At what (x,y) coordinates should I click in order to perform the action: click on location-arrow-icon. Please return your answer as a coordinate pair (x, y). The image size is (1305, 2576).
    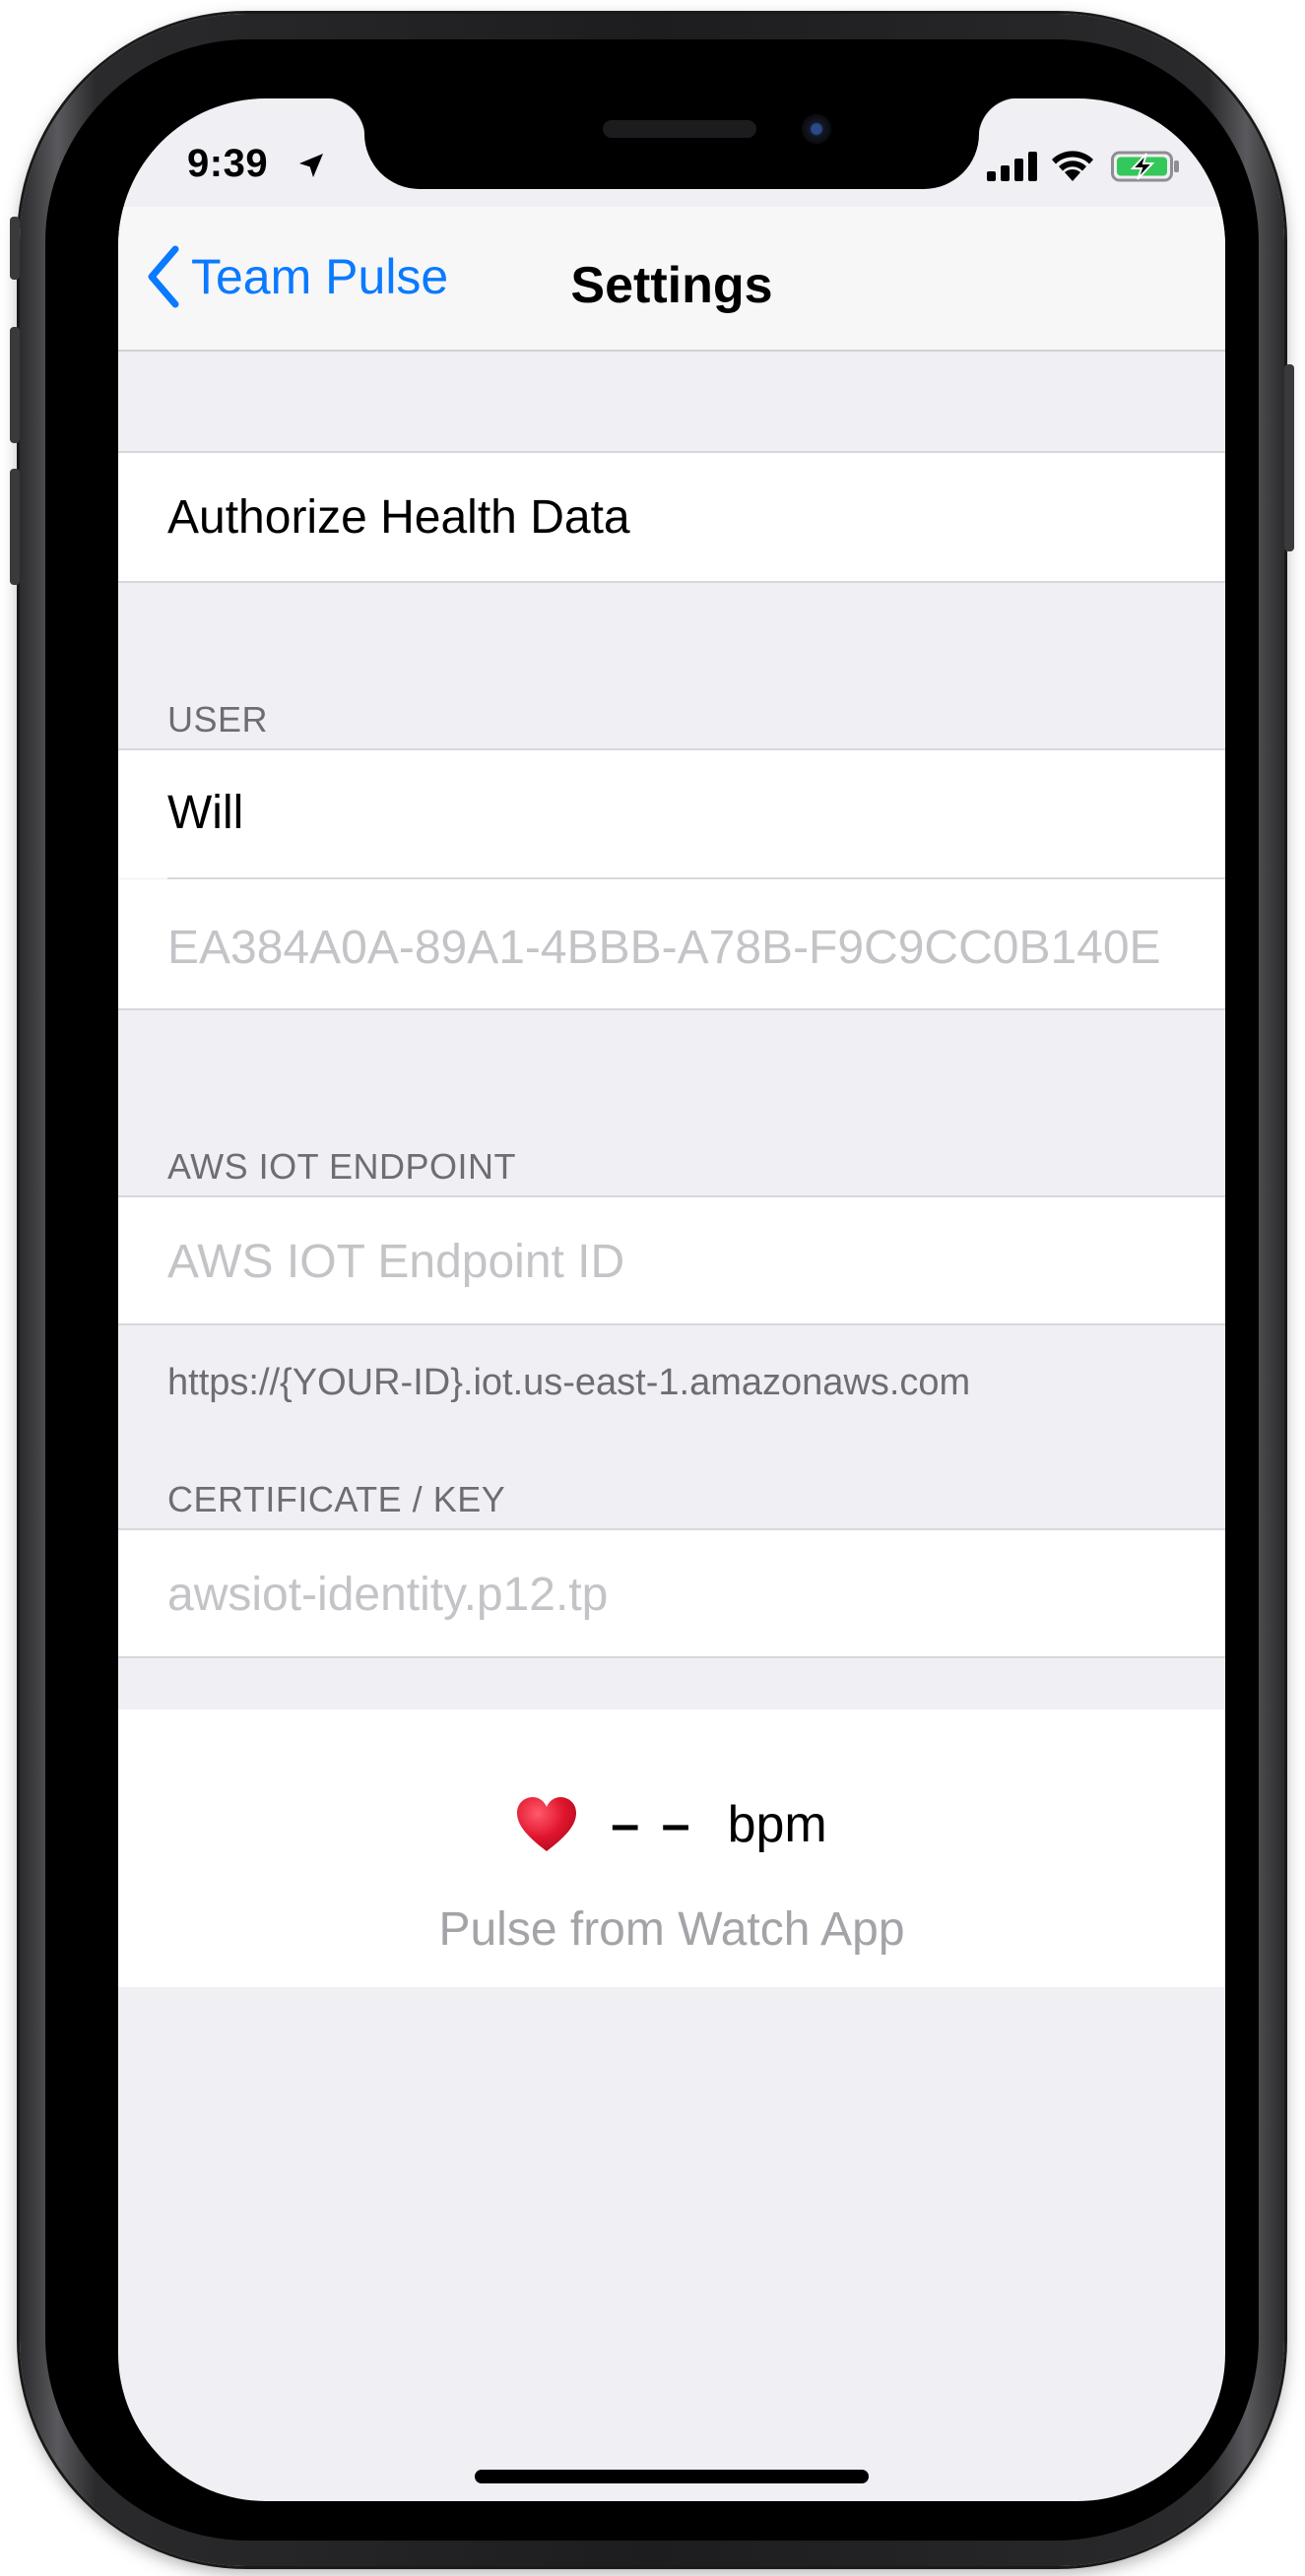
    Looking at the image, I should click on (311, 165).